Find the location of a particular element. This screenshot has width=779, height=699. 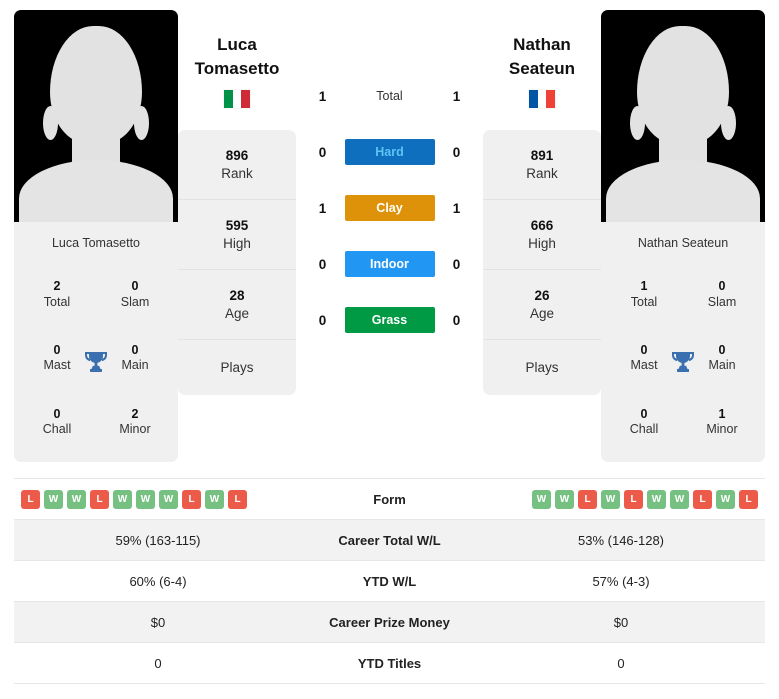

head-to-head-surfaces: 1 Total 1 0 Hard 0 1 Clay 1 0 Indoor 0 0 is located at coordinates (389, 179).